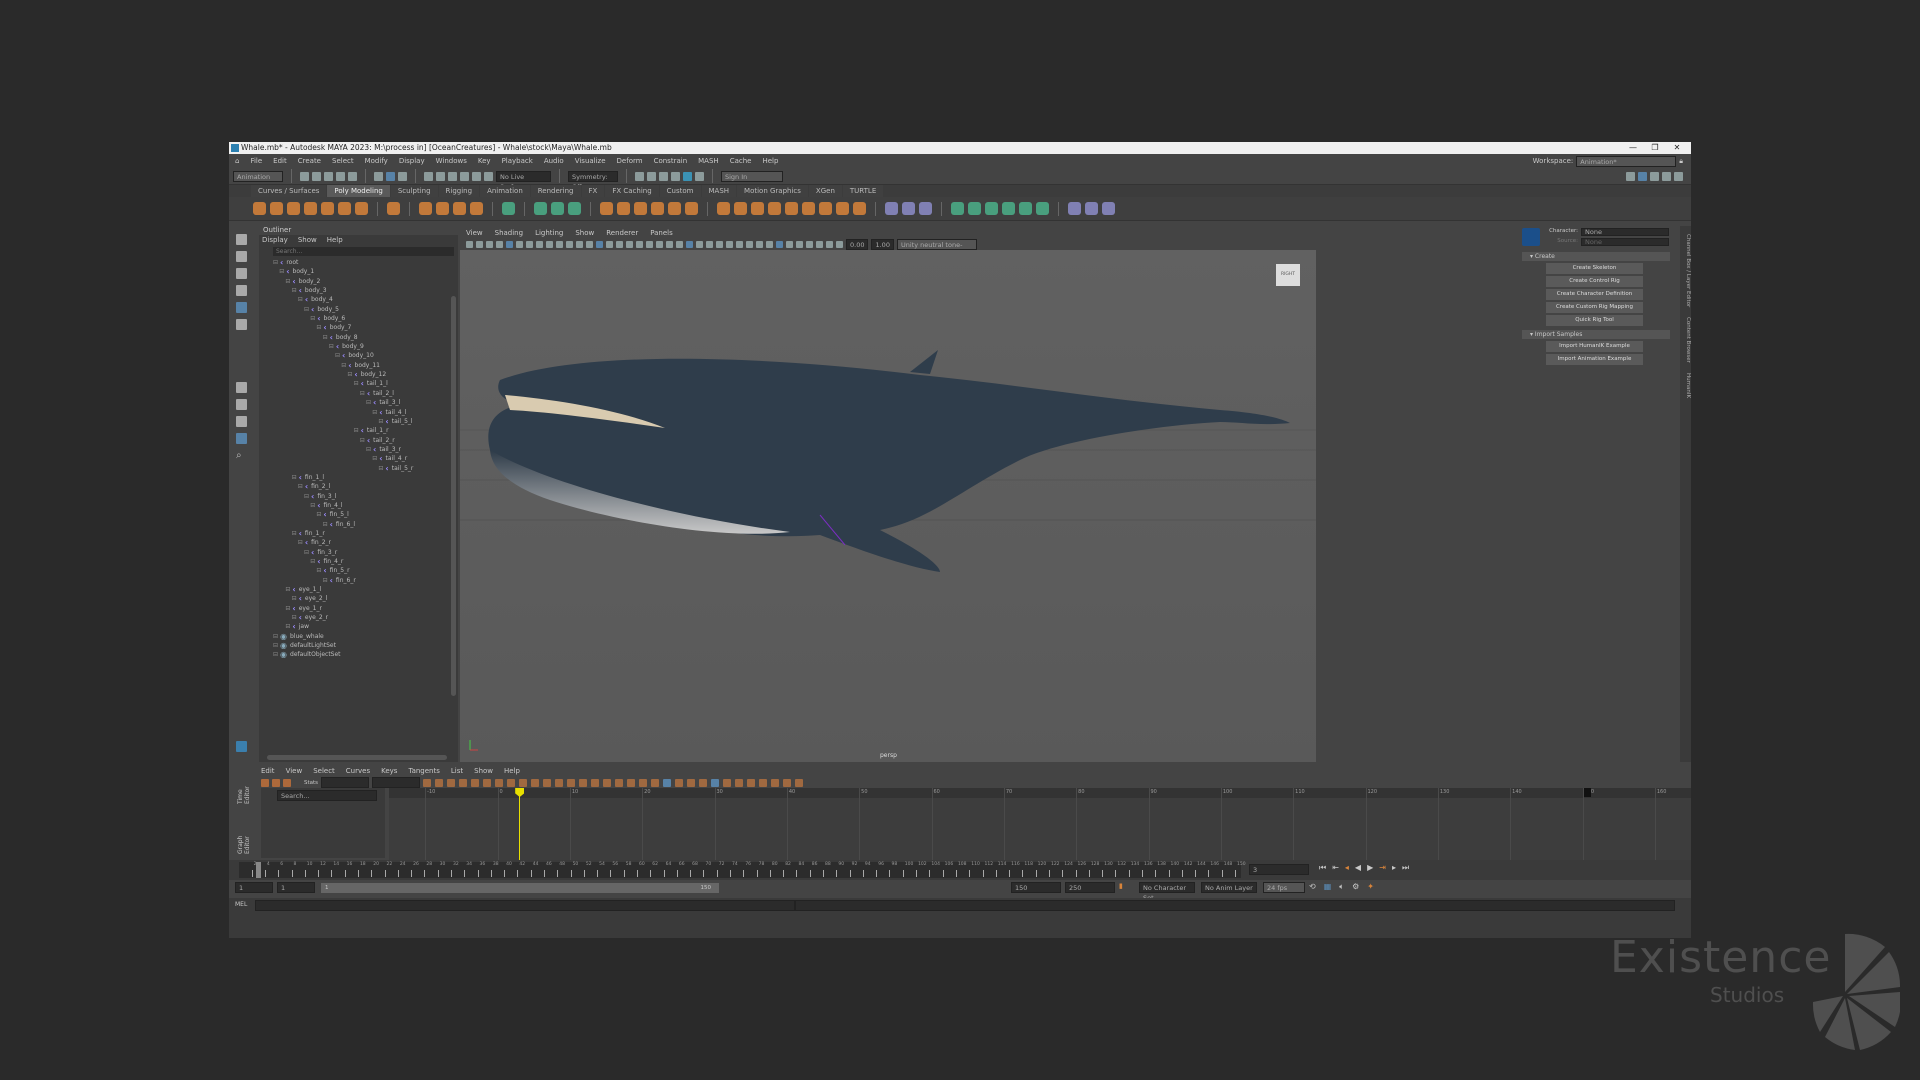 The height and width of the screenshot is (1080, 1920). I want to click on render-icon, so click(639, 176).